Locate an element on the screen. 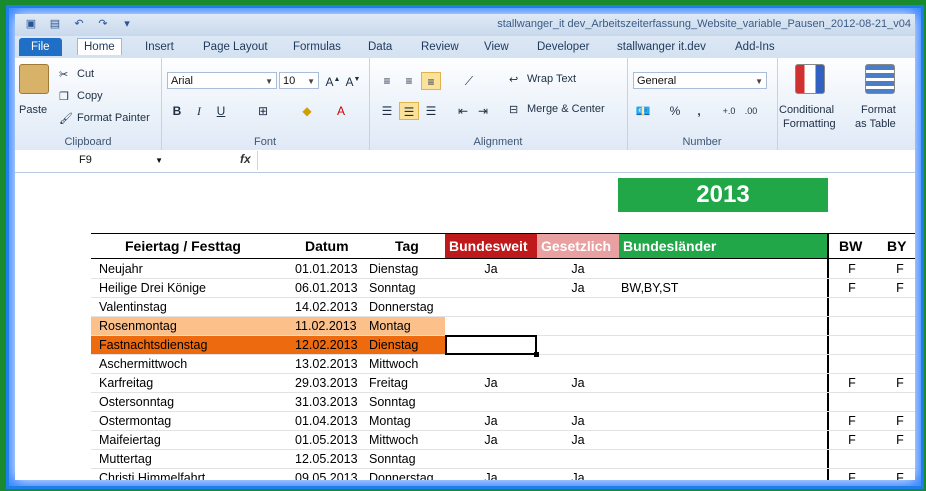 Image resolution: width=926 pixels, height=491 pixels. name-box: F9 ▼ is located at coordinates (92, 160).